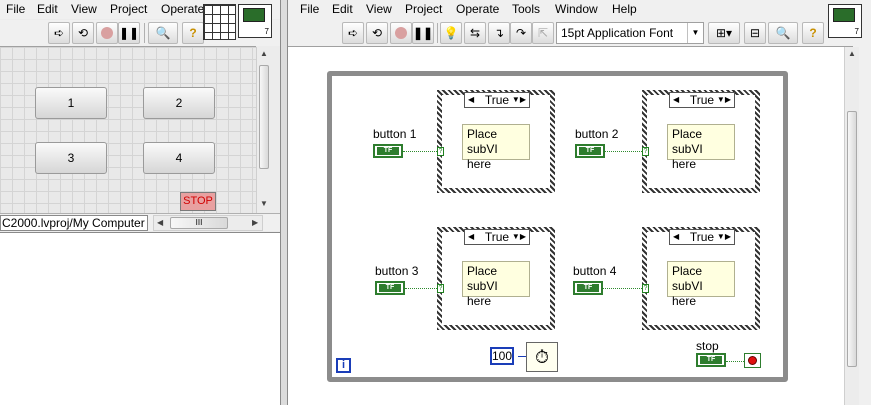 The width and height of the screenshot is (871, 405). What do you see at coordinates (502, 356) in the screenshot?
I see `wait-ms-constant: 100` at bounding box center [502, 356].